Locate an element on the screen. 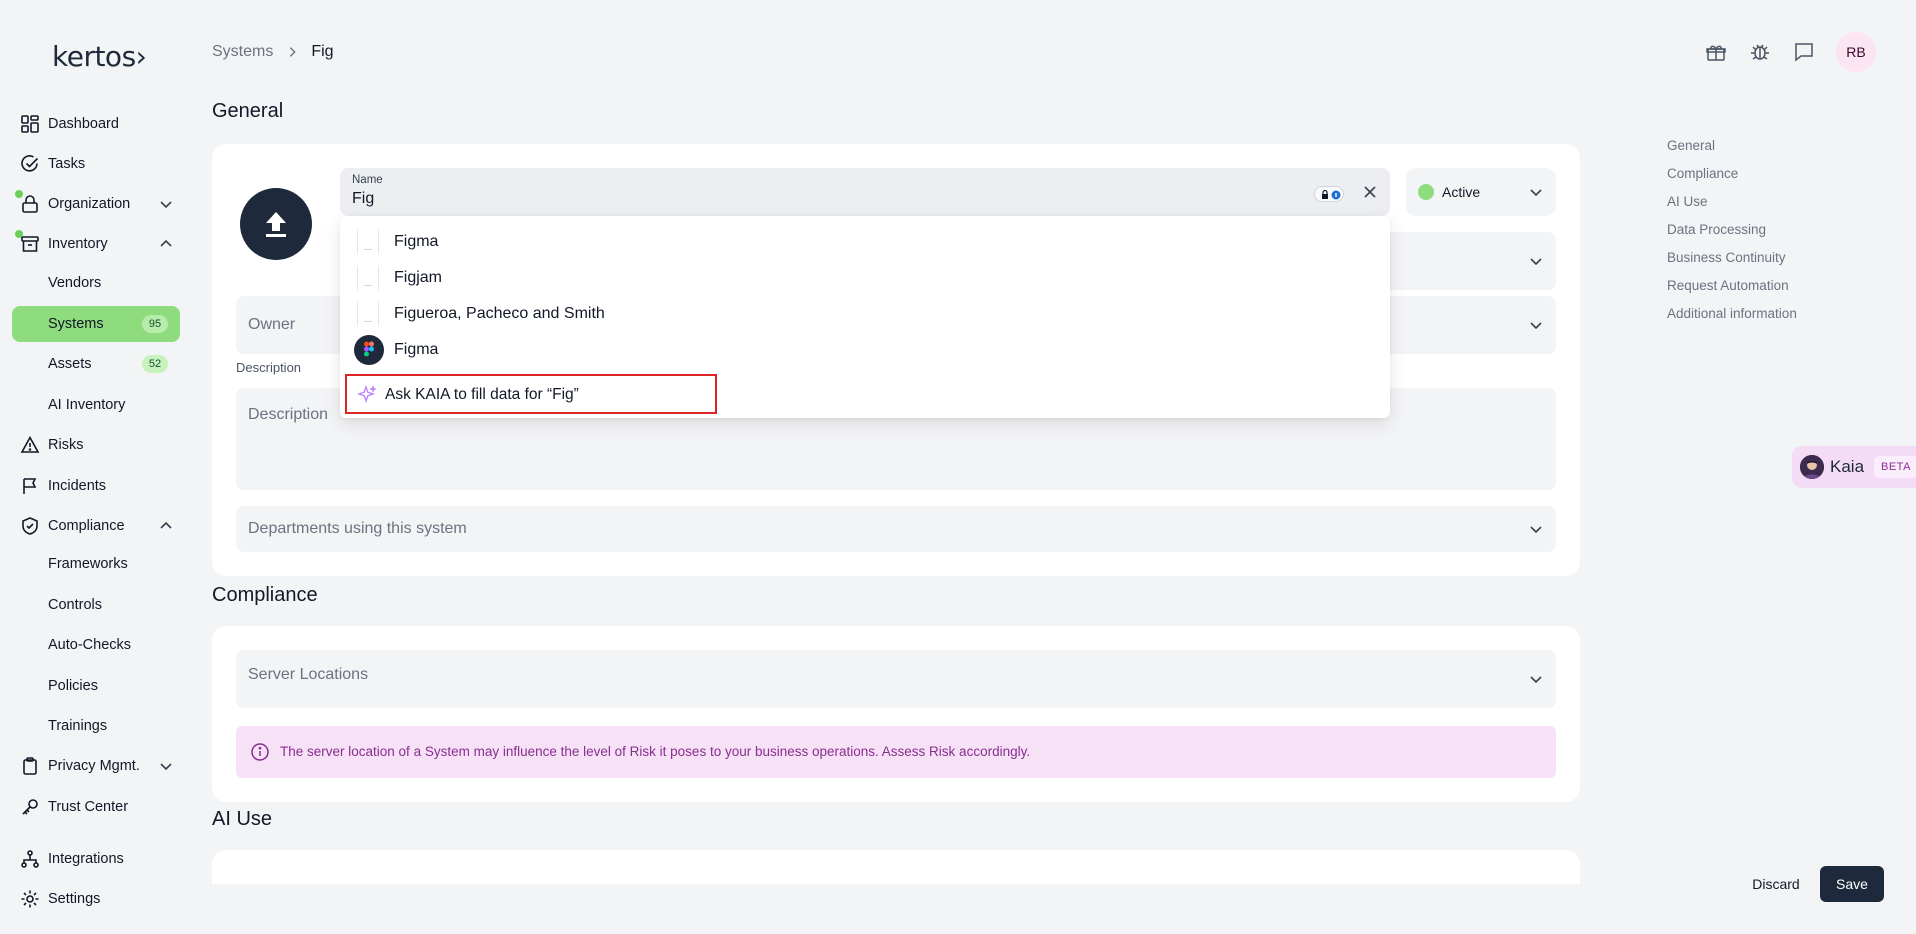  sidebar-item-compliance: Compliance is located at coordinates (96, 526).